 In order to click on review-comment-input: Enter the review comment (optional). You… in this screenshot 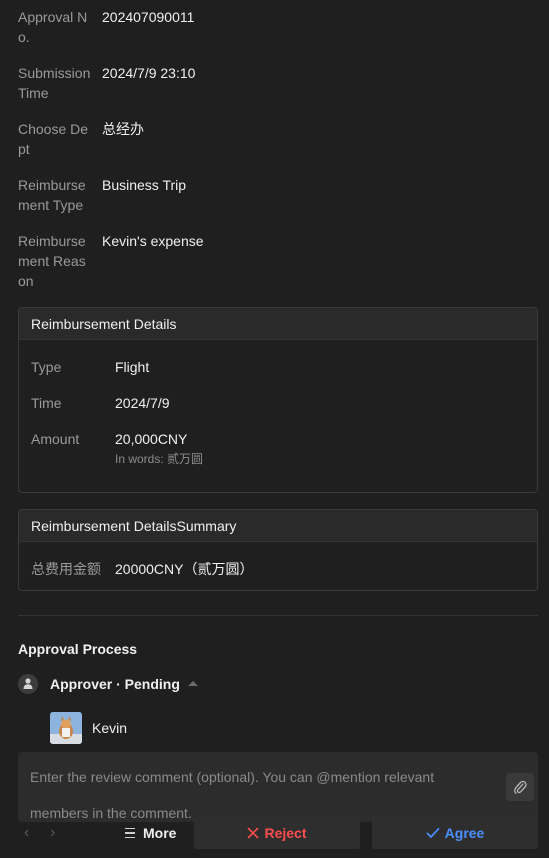, I will do `click(278, 787)`.